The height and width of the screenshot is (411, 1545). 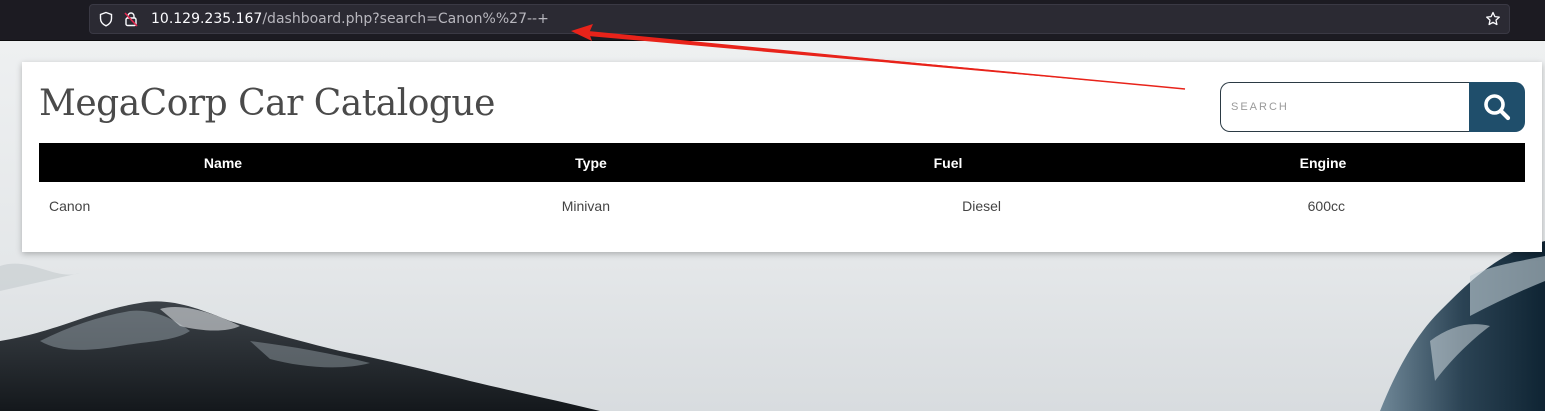 I want to click on table-header-row: Name Type Fuel Engine, so click(x=782, y=162).